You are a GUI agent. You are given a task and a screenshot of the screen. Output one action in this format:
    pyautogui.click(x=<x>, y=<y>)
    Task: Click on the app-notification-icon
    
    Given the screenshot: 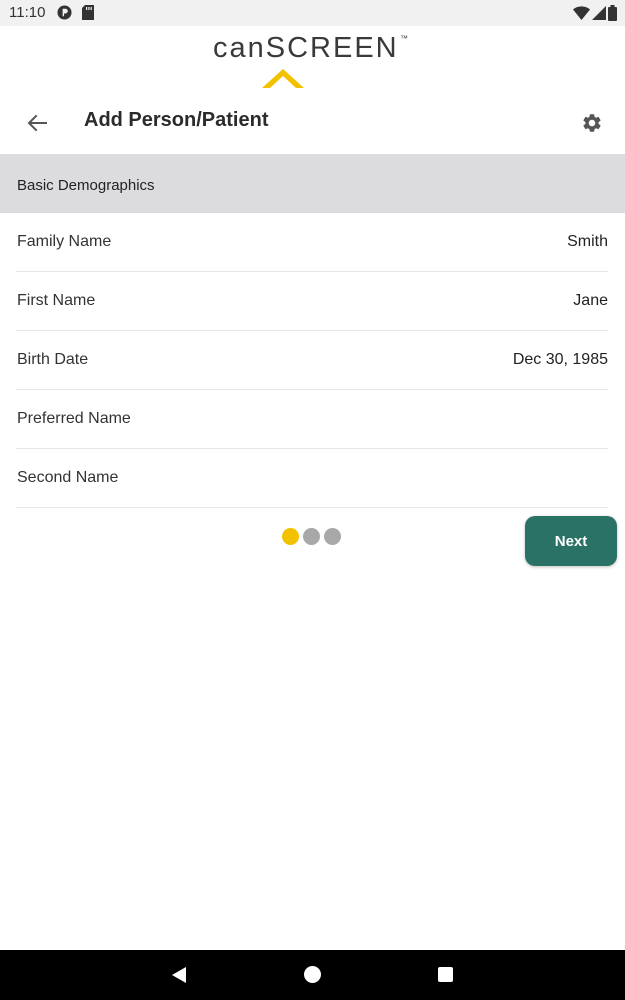 What is the action you would take?
    pyautogui.click(x=64, y=12)
    